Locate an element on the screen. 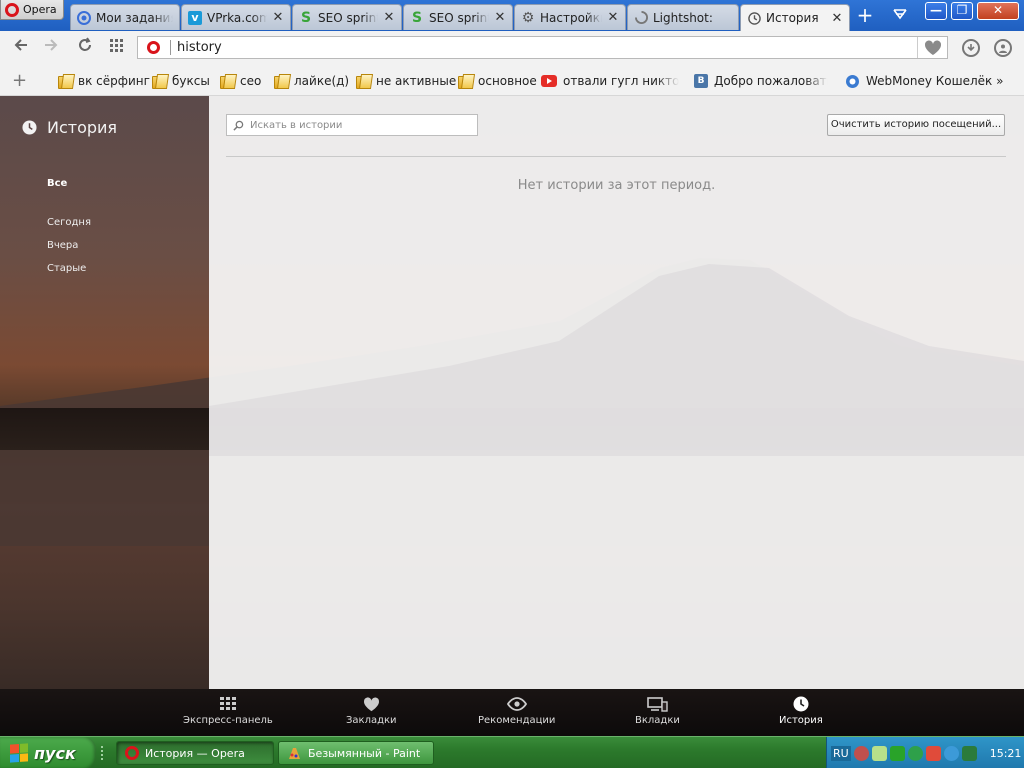 Image resolution: width=1024 pixels, height=768 pixels. bookmark-label: отвали гугл никтошна is located at coordinates (621, 81).